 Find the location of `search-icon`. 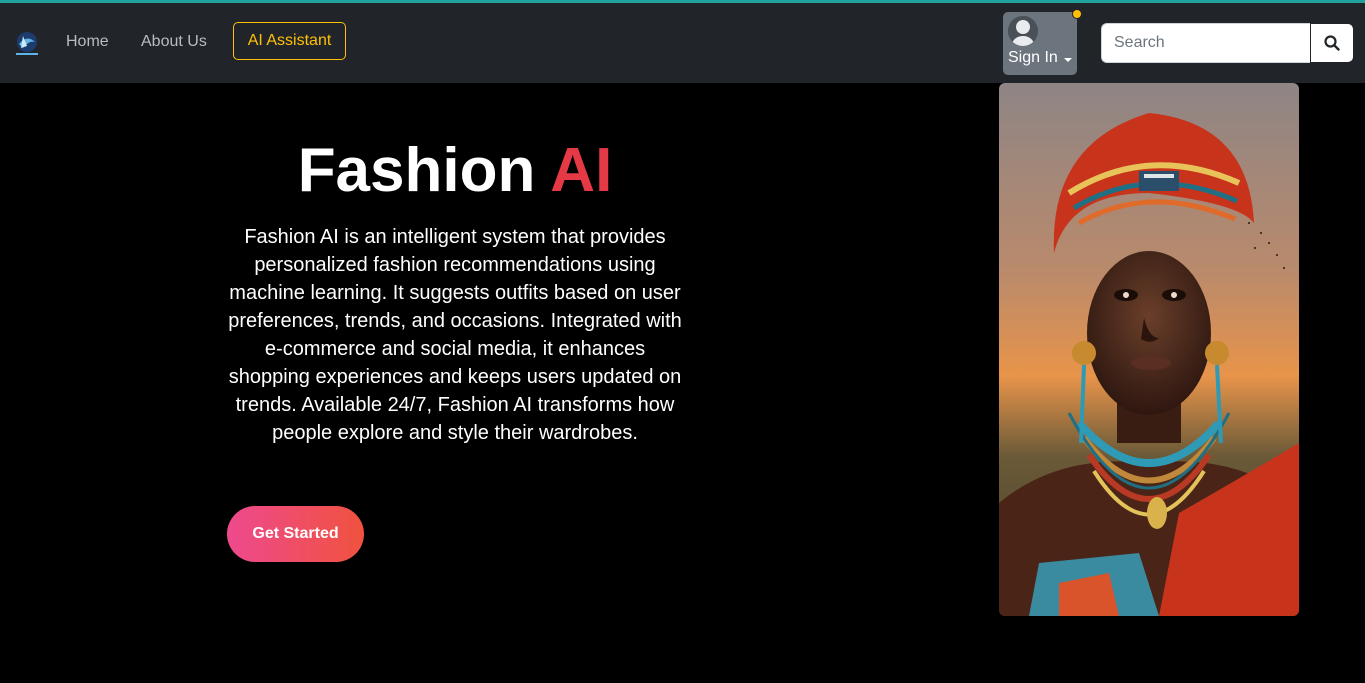

search-icon is located at coordinates (1332, 43).